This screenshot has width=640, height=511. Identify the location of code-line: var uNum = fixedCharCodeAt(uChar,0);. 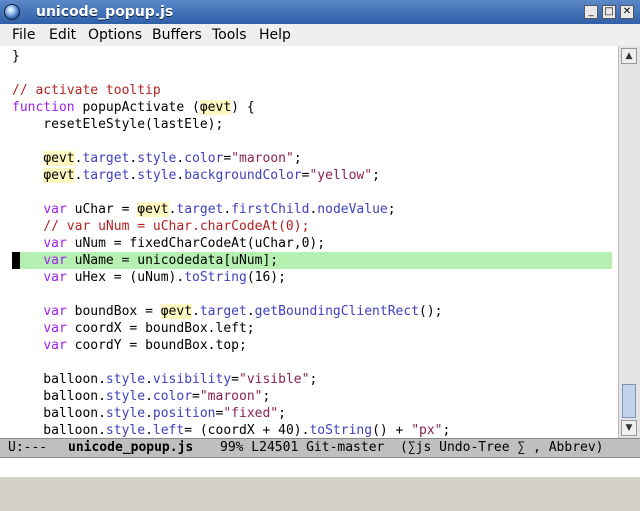
(312, 243).